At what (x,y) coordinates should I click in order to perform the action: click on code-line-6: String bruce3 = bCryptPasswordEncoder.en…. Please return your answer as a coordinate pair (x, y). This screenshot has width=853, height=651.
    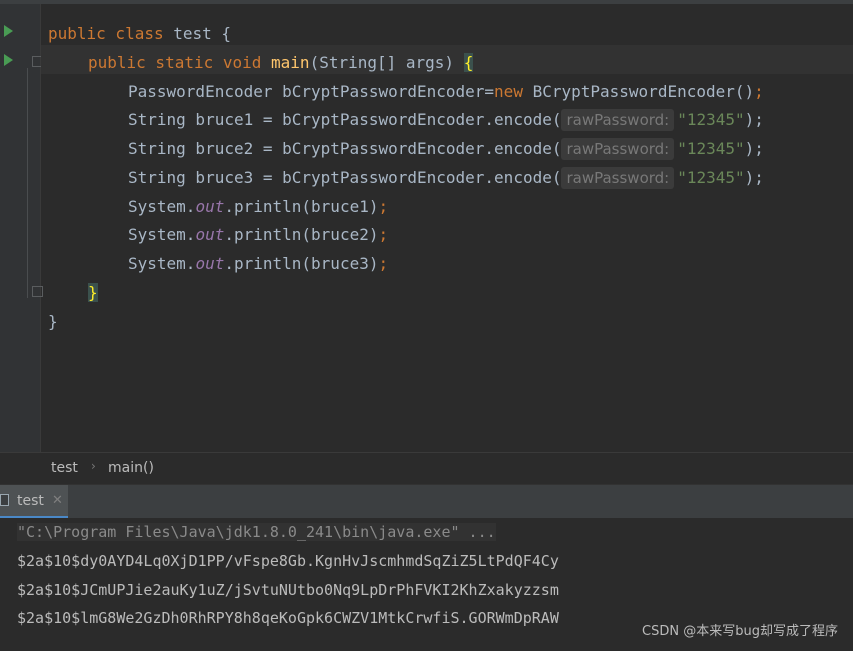
    Looking at the image, I should click on (446, 178).